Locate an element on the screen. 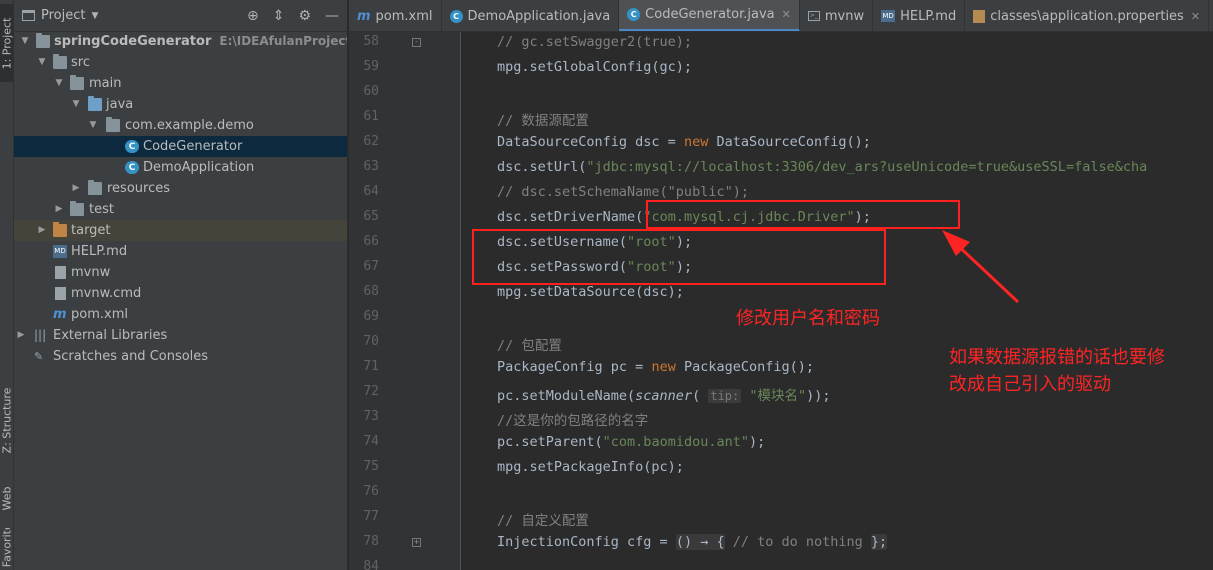 This screenshot has height=570, width=1213. tree-node-target: ▶ target is located at coordinates (180, 230).